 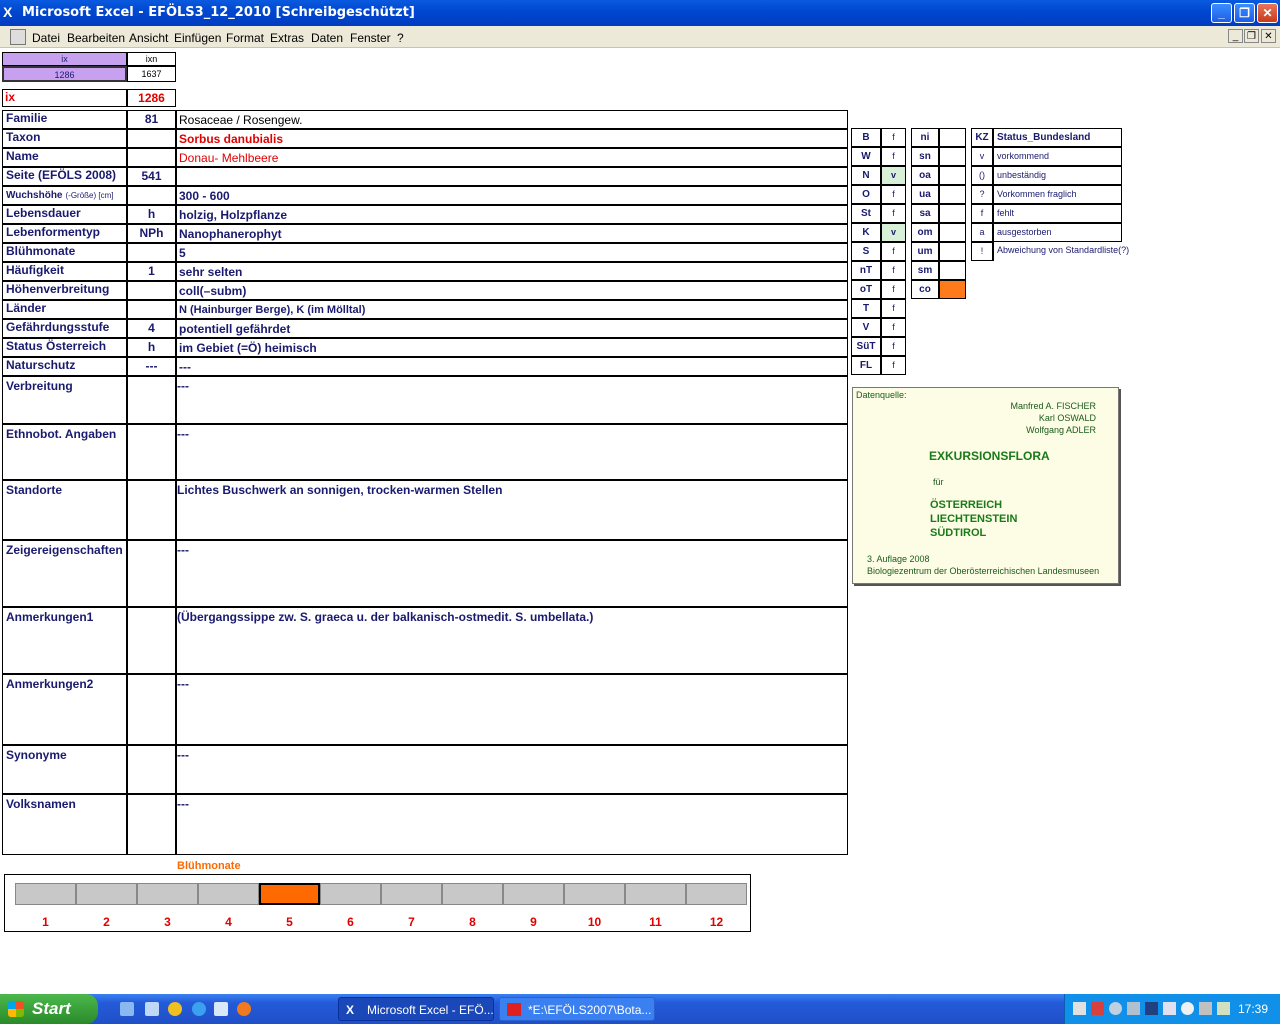 What do you see at coordinates (64, 328) in the screenshot?
I see `row-label-11: Gefährdungsstufe` at bounding box center [64, 328].